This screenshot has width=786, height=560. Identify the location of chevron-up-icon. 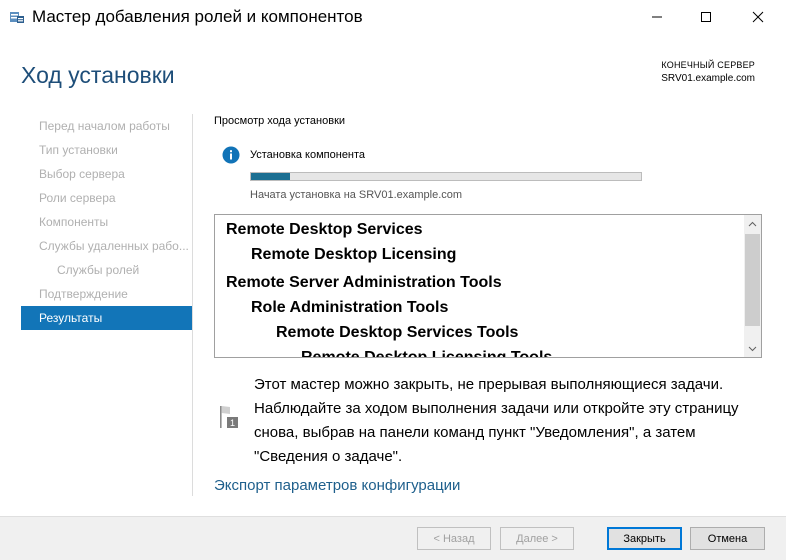
(752, 223).